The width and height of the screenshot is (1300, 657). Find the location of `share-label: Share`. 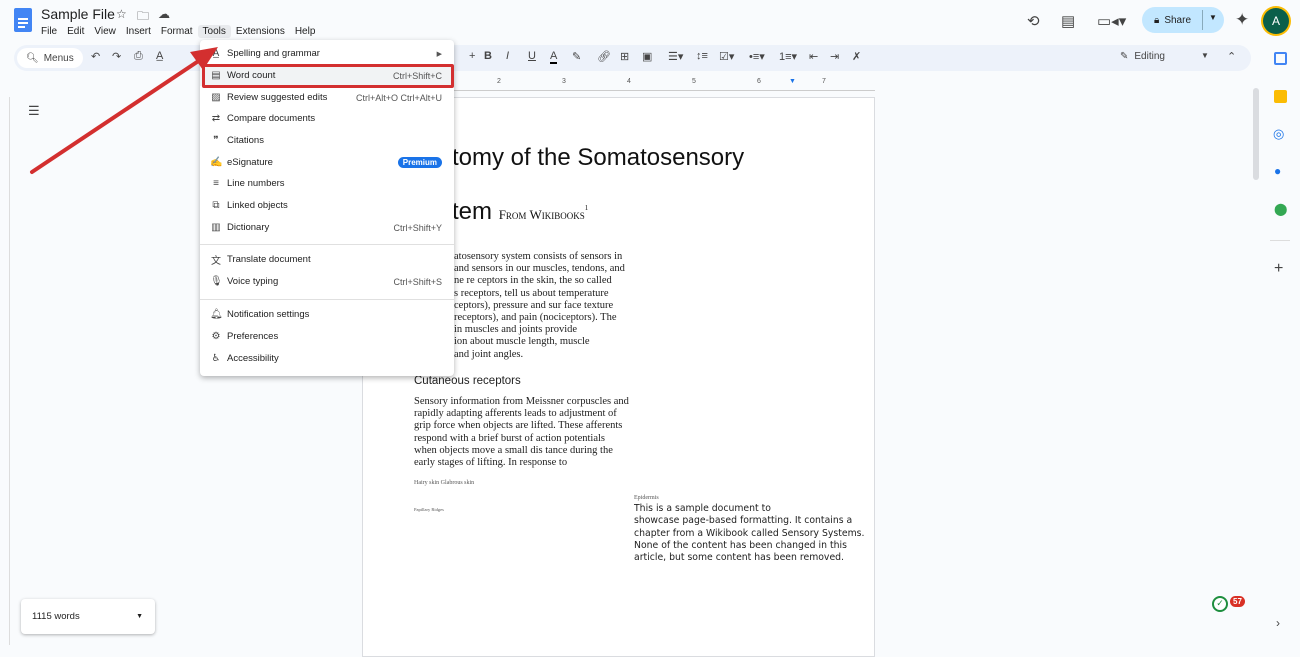

share-label: Share is located at coordinates (1178, 20).